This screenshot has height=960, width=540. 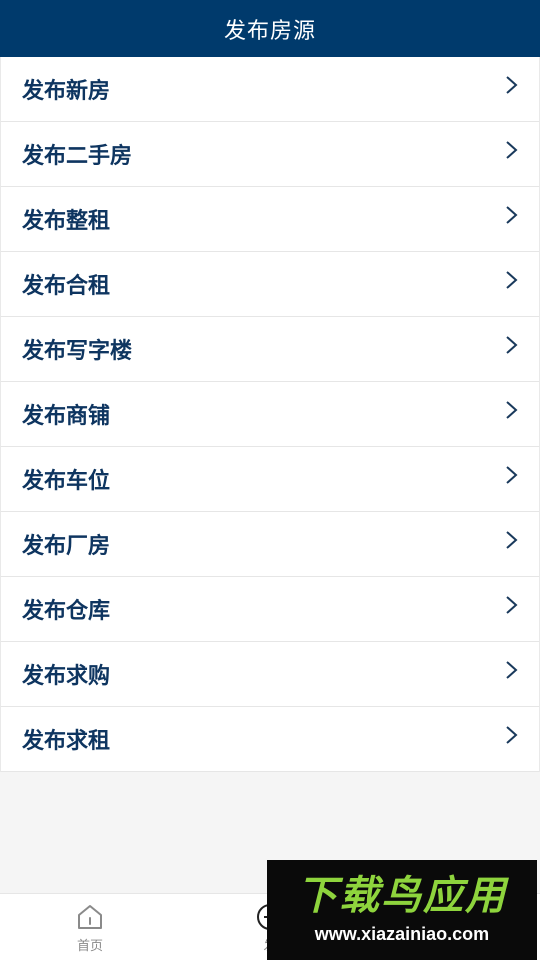 What do you see at coordinates (90, 917) in the screenshot?
I see `home-icon` at bounding box center [90, 917].